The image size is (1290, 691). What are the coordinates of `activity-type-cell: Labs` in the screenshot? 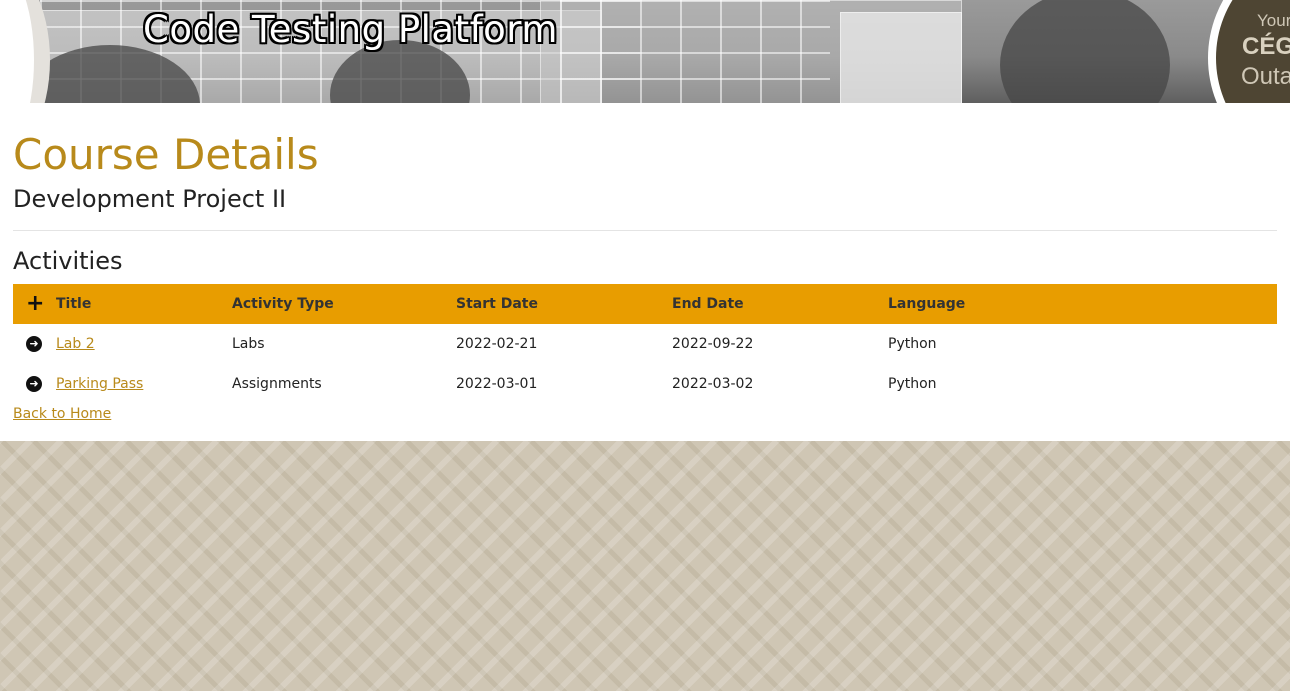 It's located at (248, 344).